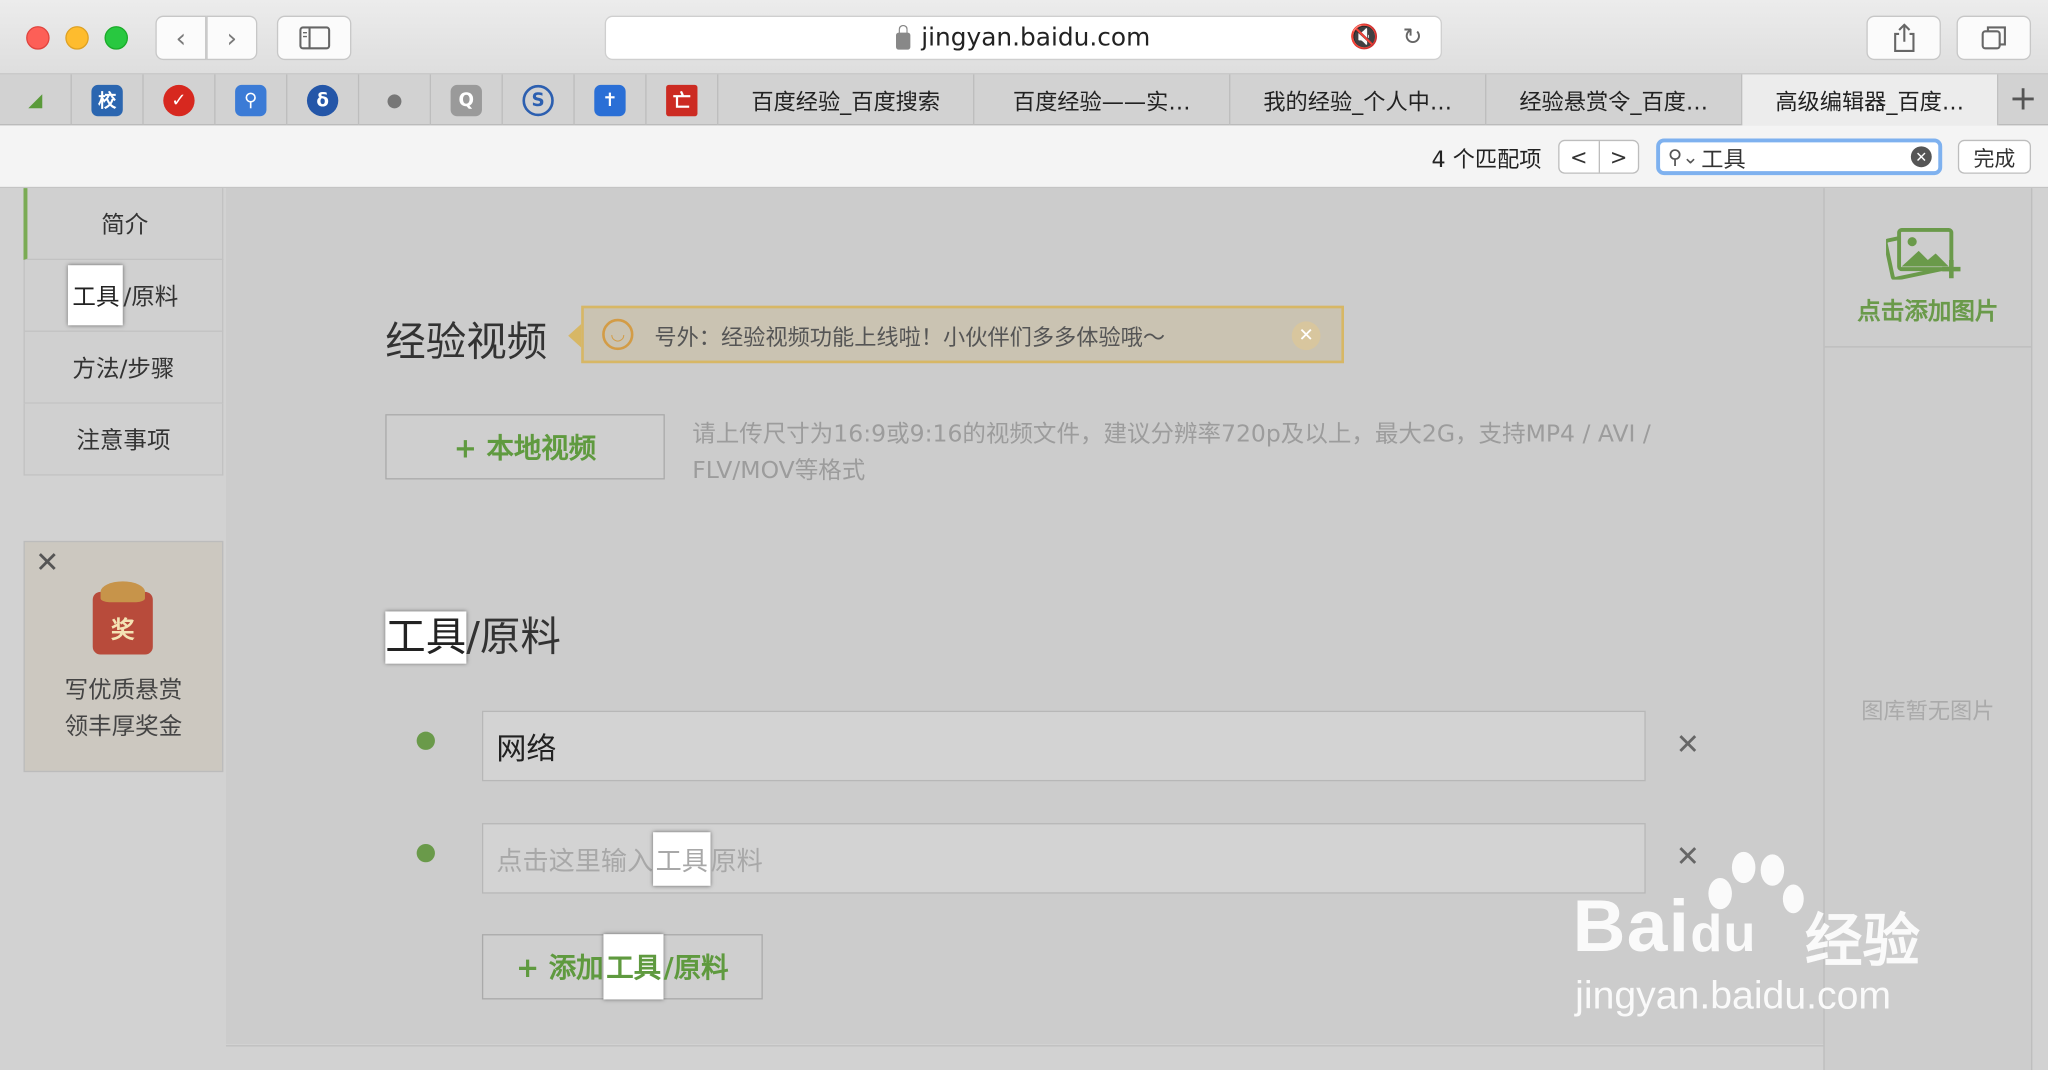  Describe the element at coordinates (1024, 1046) in the screenshot. I see `divider` at that location.